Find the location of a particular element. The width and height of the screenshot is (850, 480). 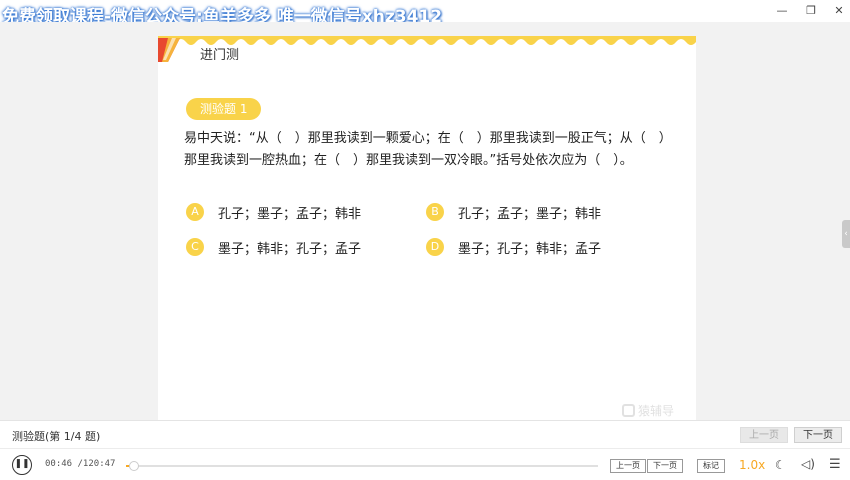

menu-icon: ☰ is located at coordinates (835, 464).